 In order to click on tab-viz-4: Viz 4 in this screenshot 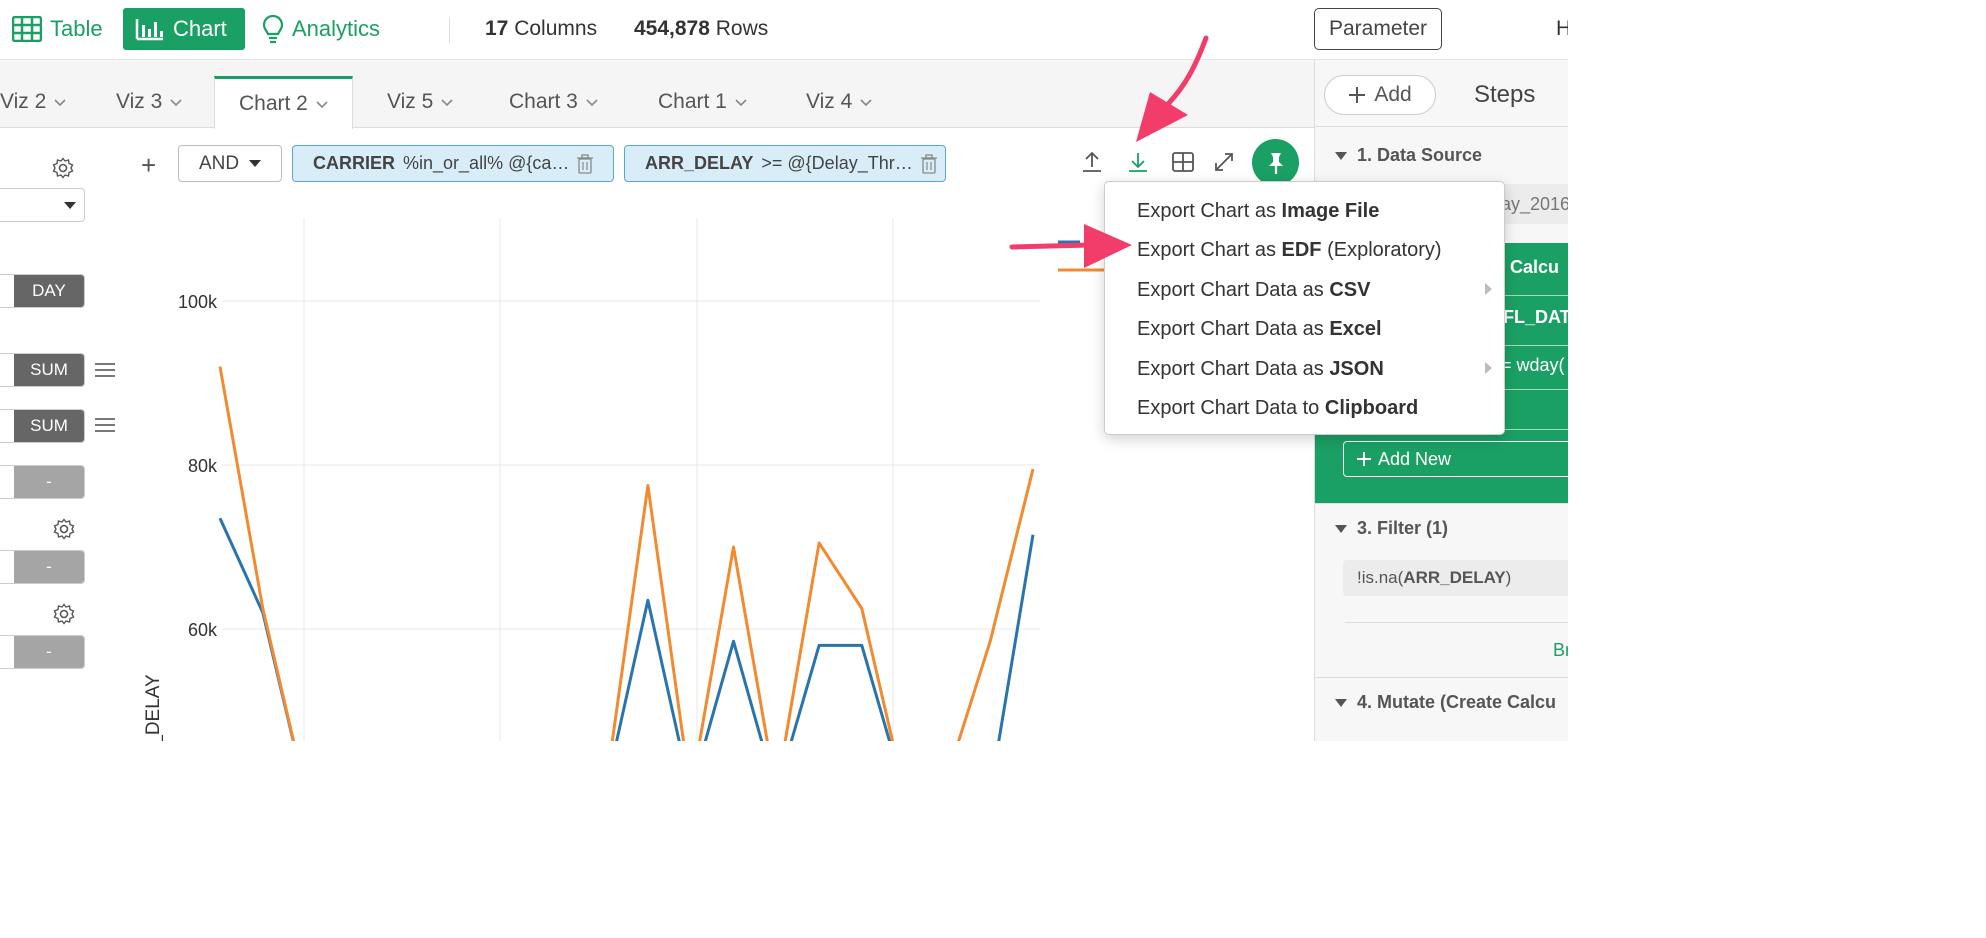, I will do `click(839, 102)`.